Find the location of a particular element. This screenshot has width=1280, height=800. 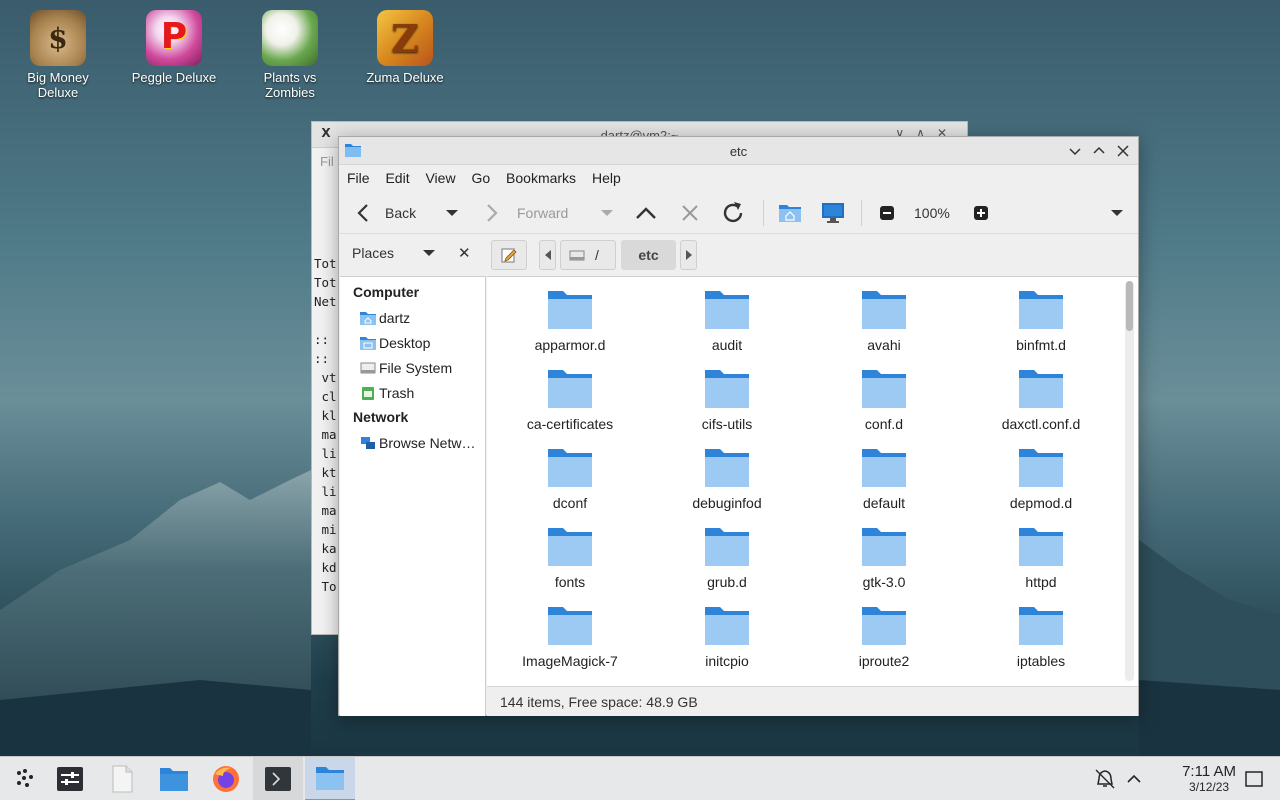

firefox-icon is located at coordinates (226, 779).